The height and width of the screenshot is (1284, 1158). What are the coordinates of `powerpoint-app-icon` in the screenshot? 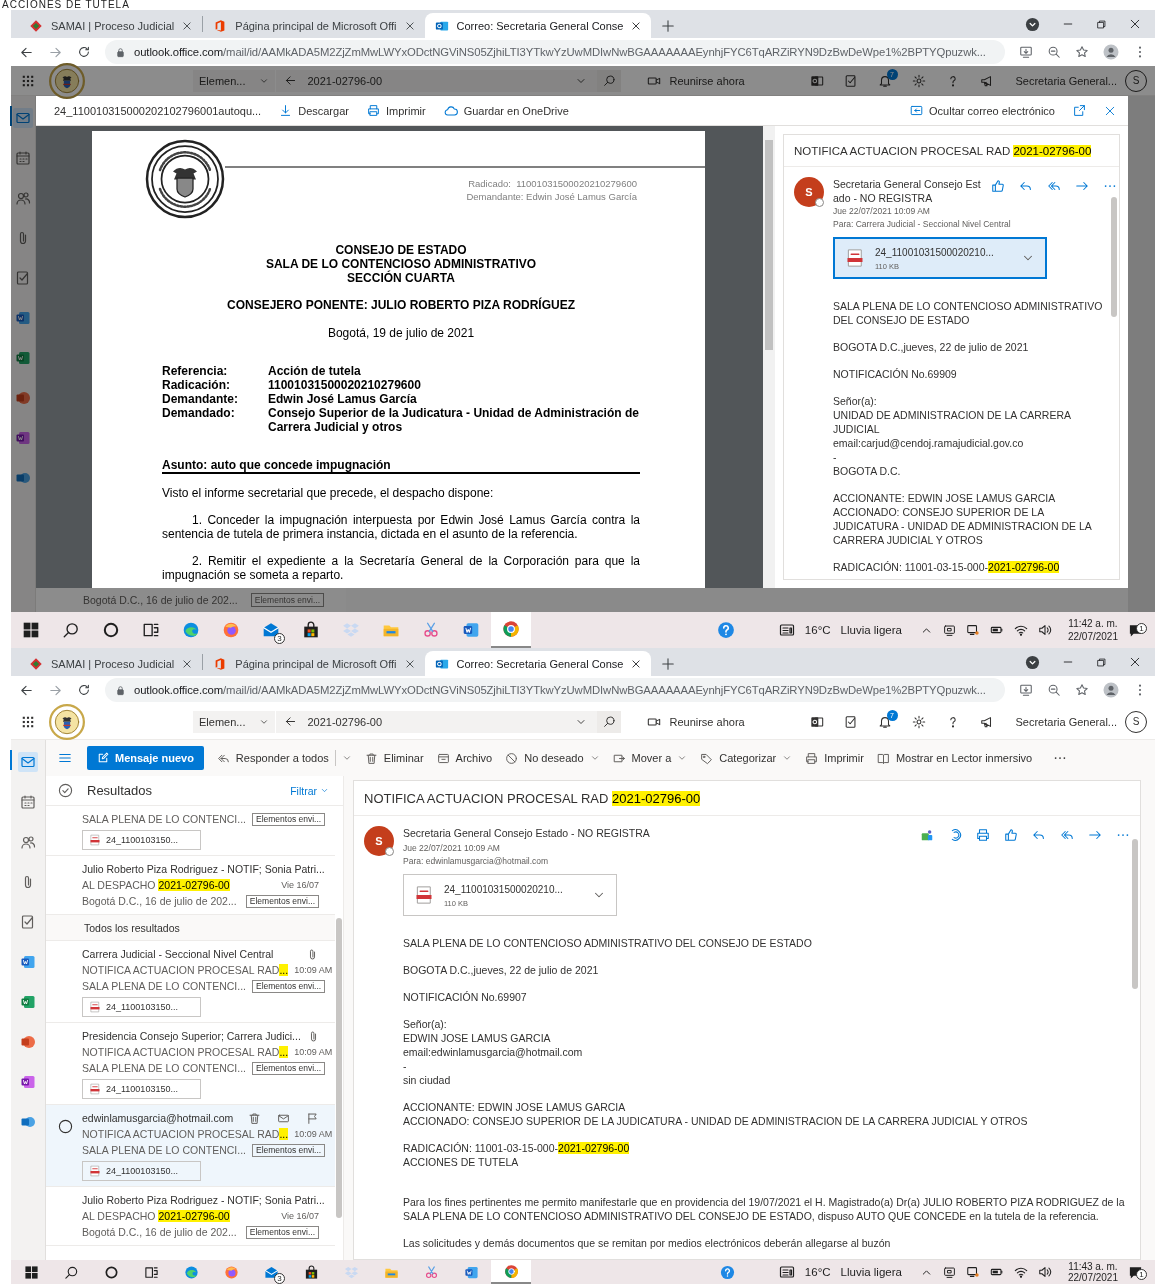 It's located at (28, 1042).